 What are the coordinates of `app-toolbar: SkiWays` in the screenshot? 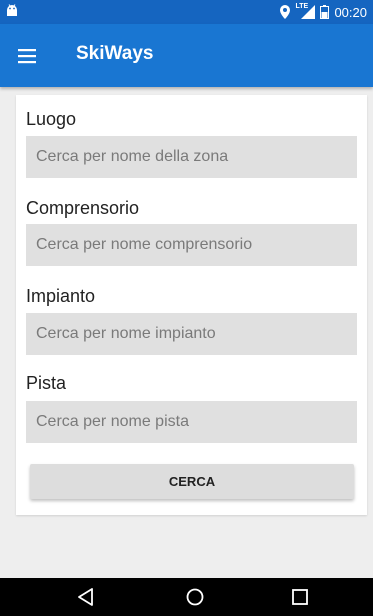 It's located at (186, 55).